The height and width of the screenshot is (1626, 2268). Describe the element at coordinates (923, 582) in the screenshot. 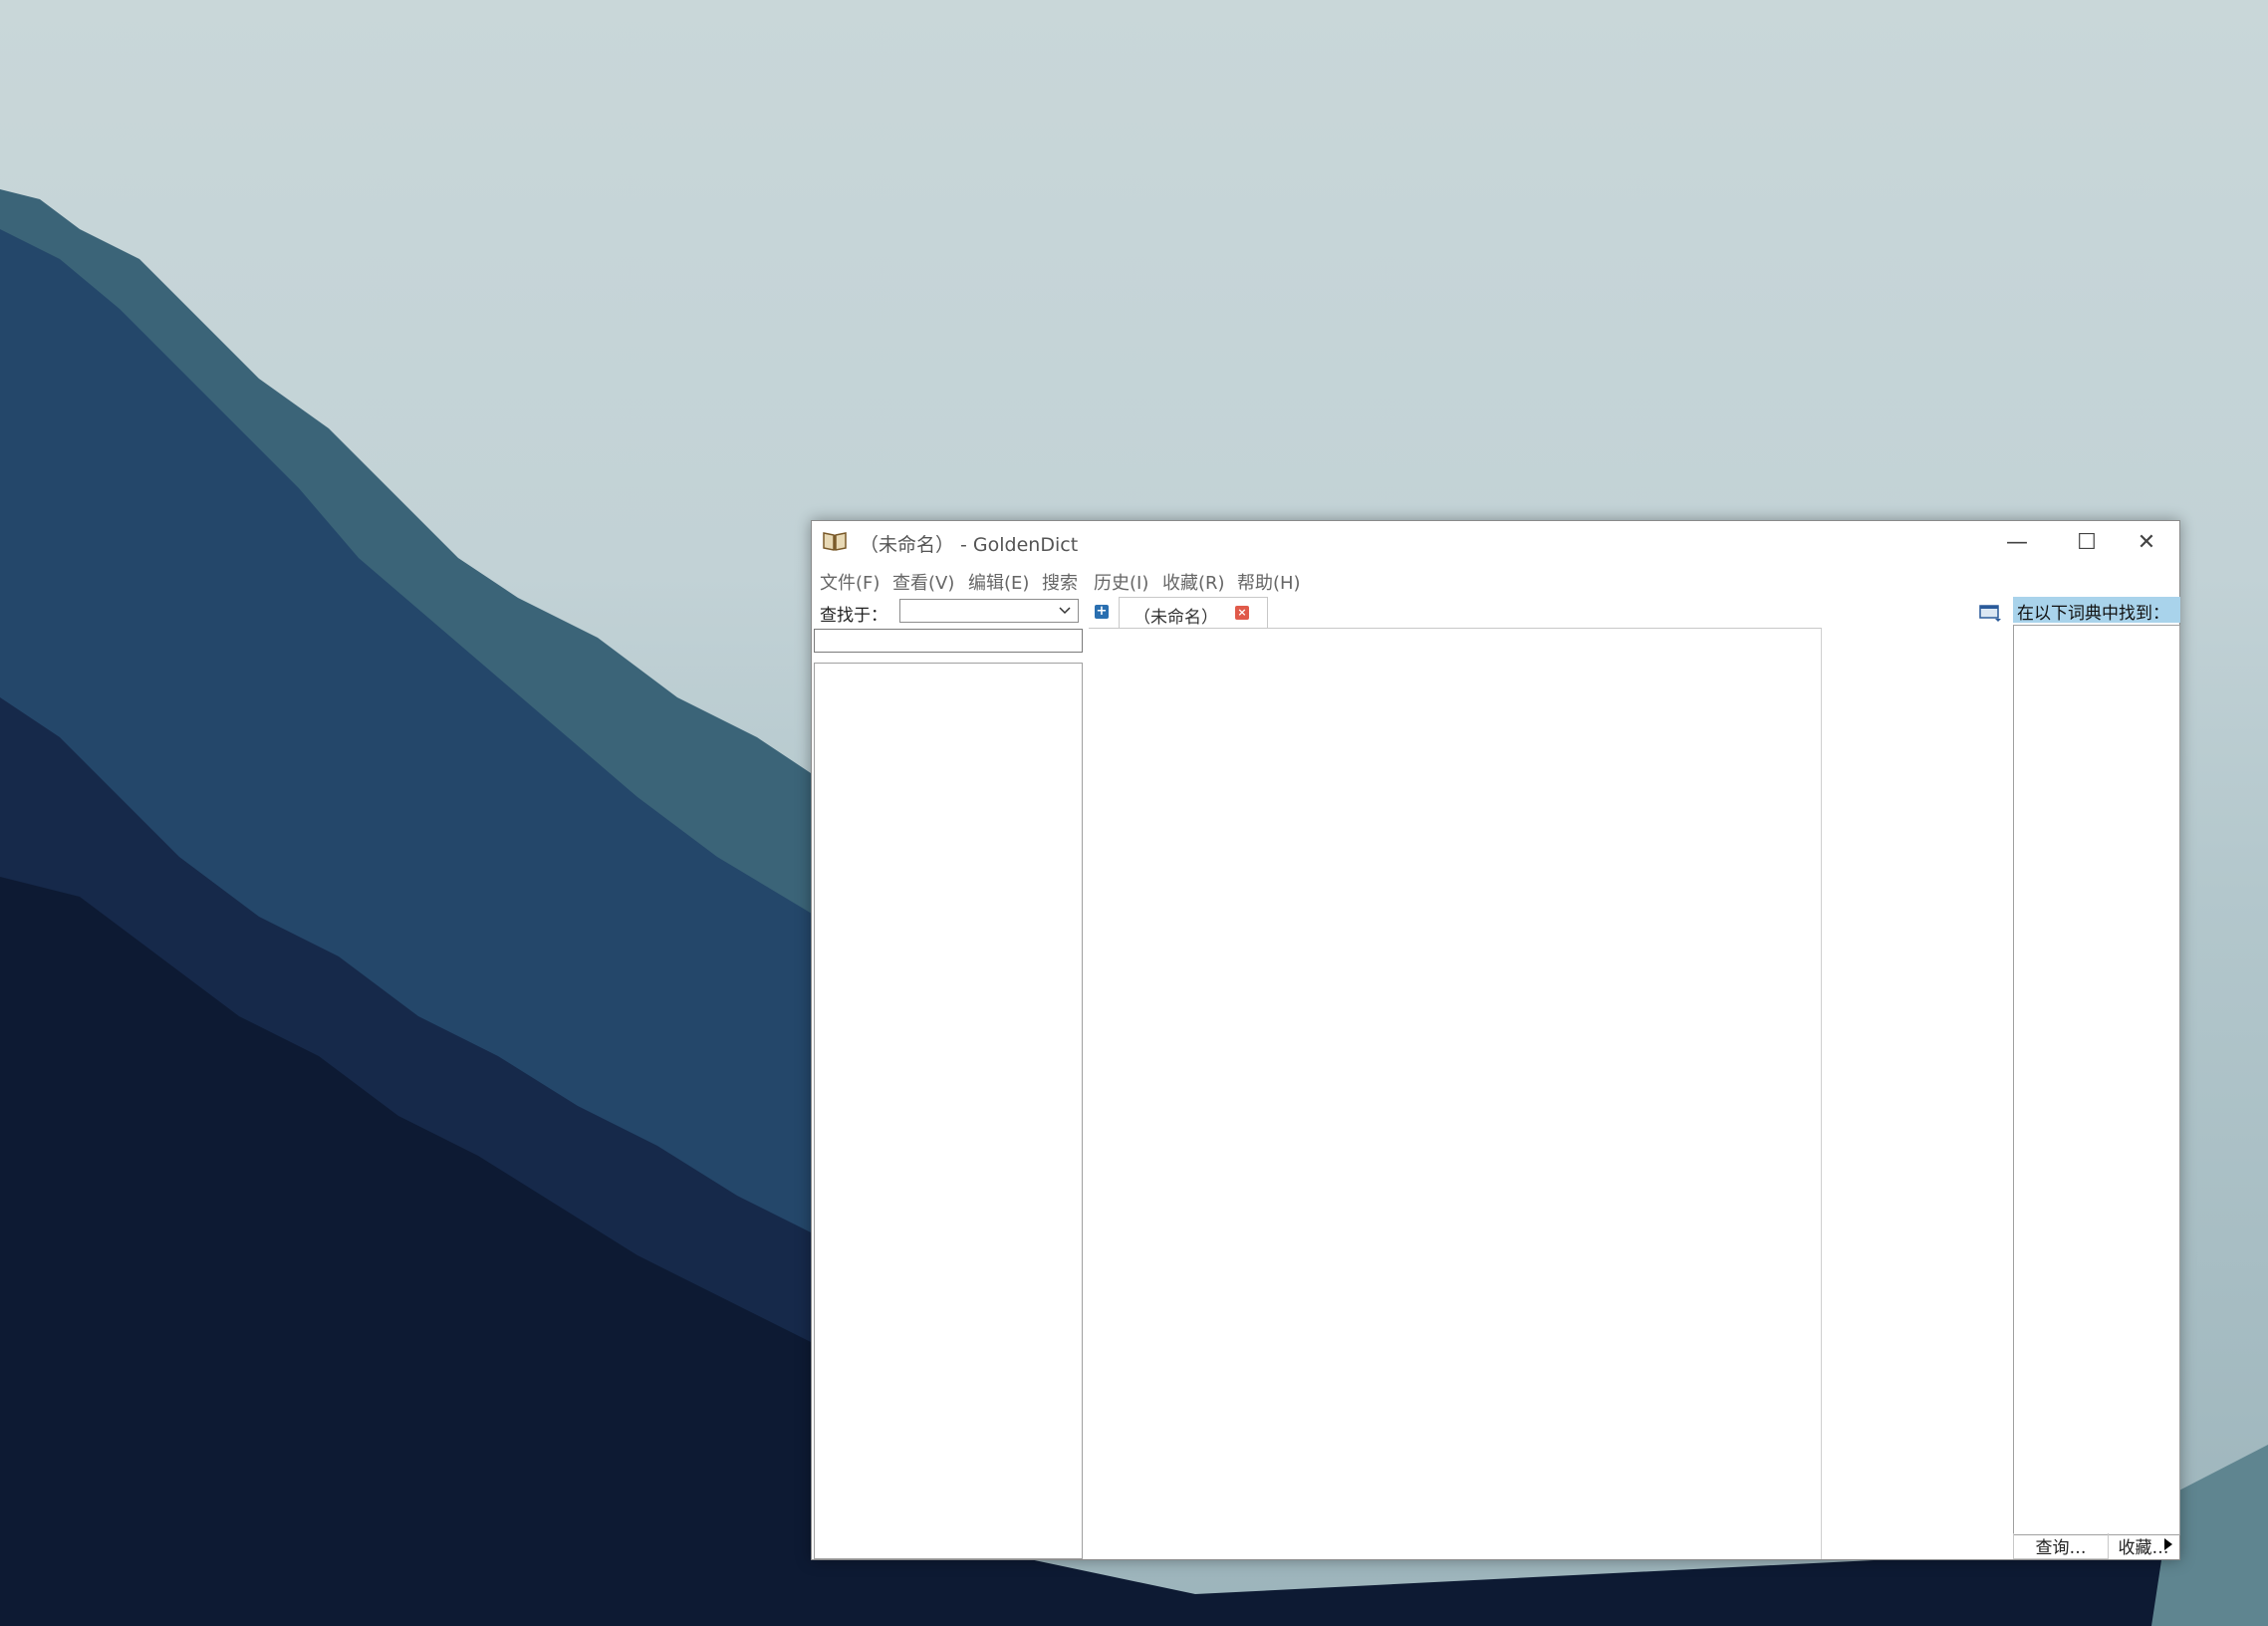

I see `menu-view: 查看(V)` at that location.